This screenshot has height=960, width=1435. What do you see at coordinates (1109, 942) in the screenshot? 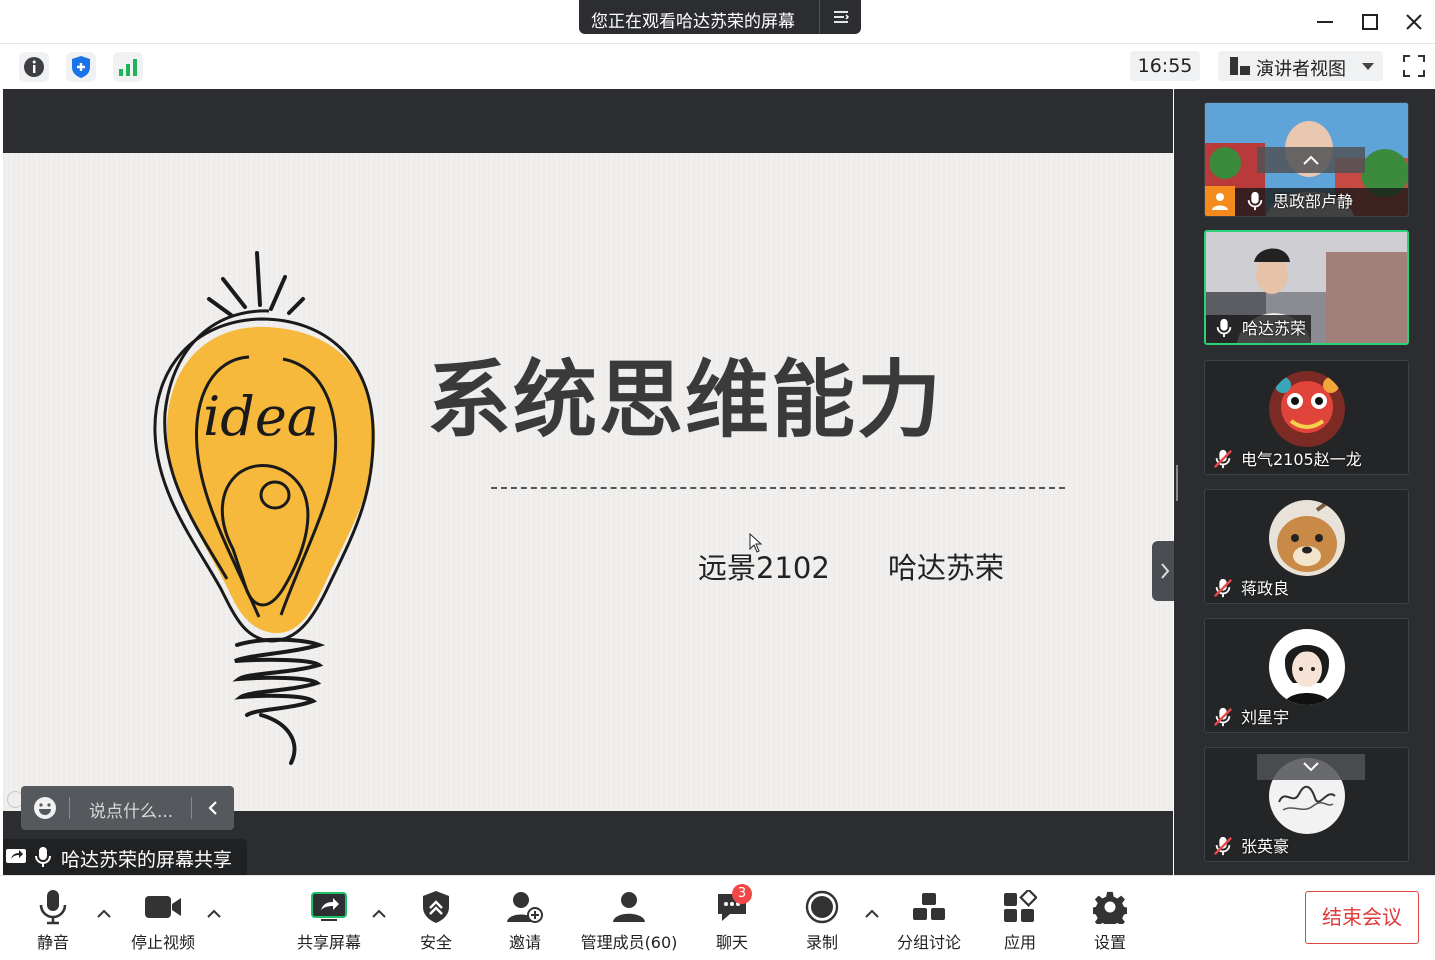
I see `settings-label: 设置` at bounding box center [1109, 942].